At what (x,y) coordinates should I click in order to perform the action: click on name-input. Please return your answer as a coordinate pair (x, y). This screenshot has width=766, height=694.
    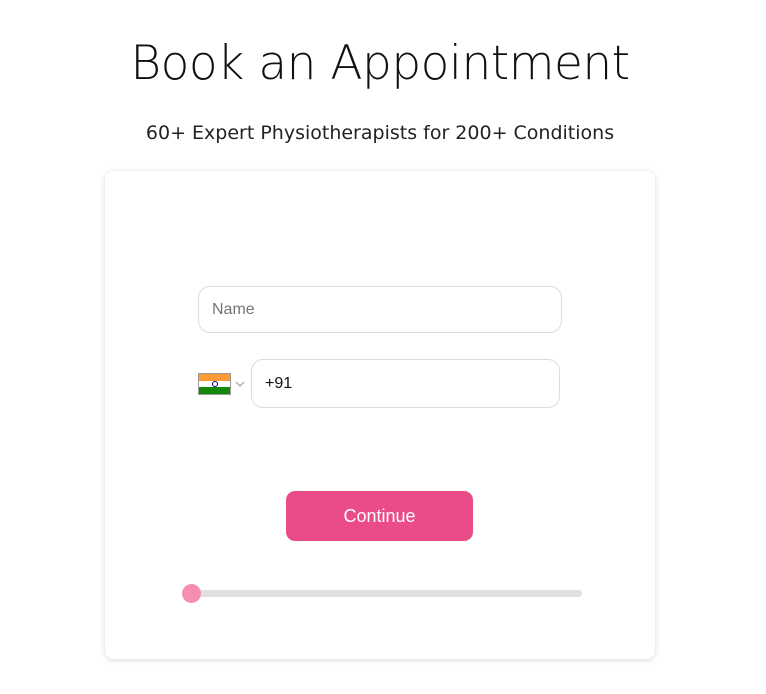
    Looking at the image, I should click on (380, 309).